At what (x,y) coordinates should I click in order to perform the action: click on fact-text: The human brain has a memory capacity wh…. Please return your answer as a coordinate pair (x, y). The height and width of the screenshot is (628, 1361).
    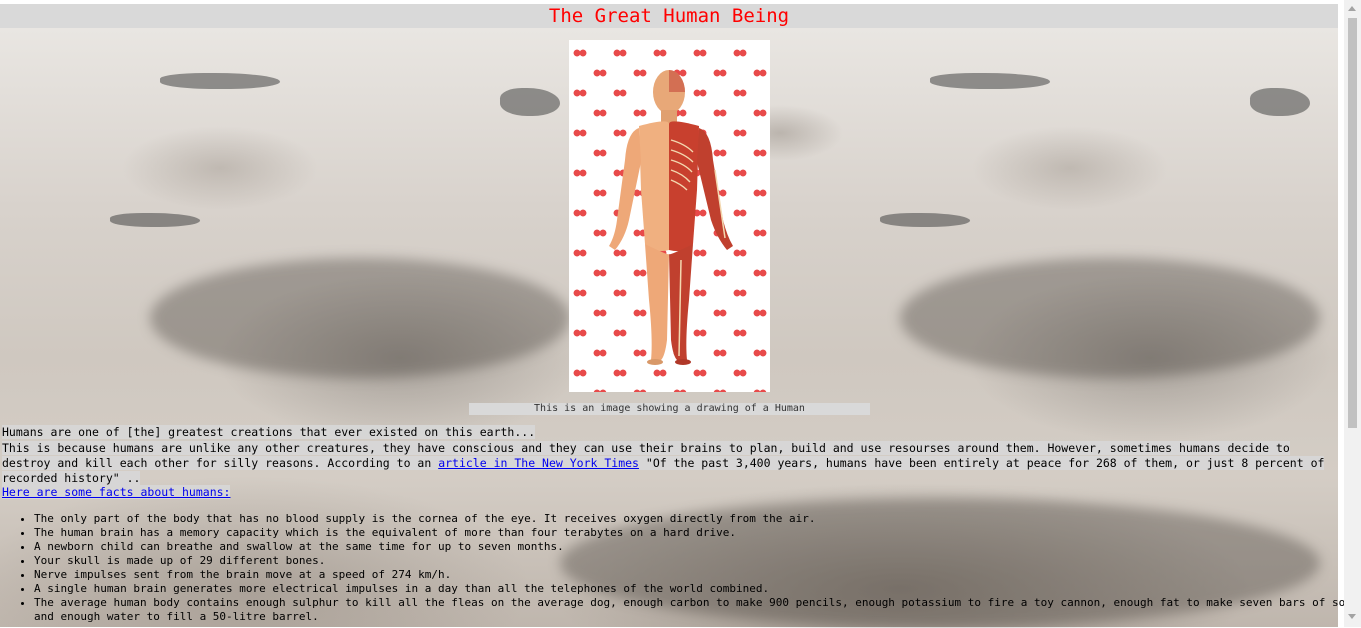
    Looking at the image, I should click on (385, 532).